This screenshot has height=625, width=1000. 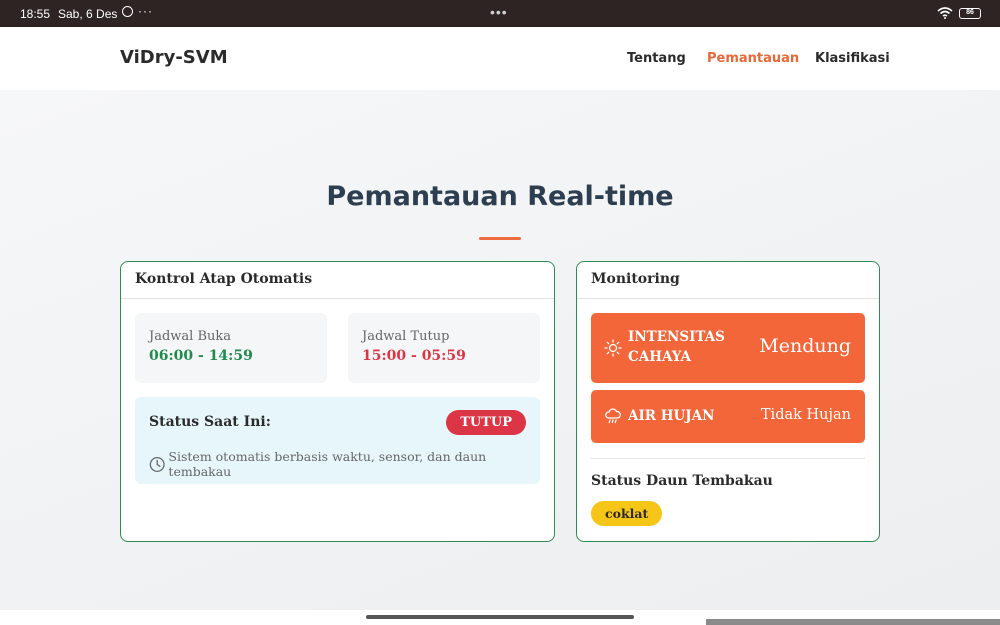 I want to click on bottom-bar, so click(x=853, y=622).